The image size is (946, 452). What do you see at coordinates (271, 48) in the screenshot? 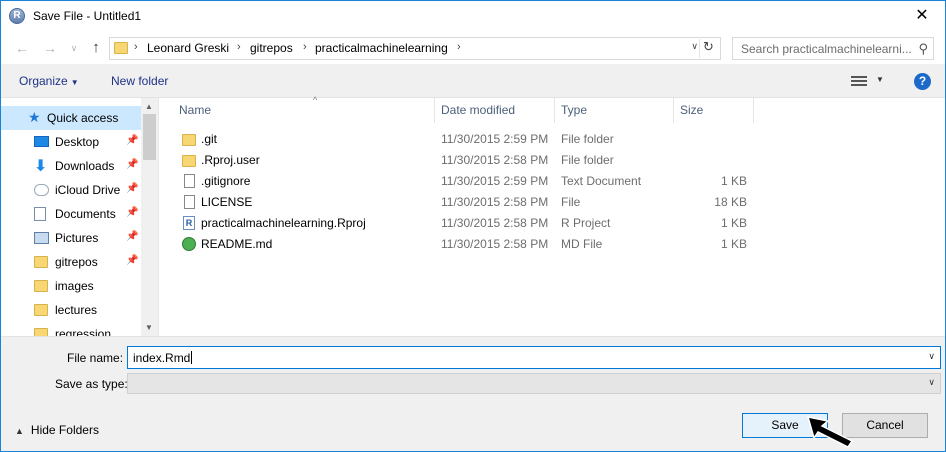
I see `breadcrumb-gitrepos: gitrepos` at bounding box center [271, 48].